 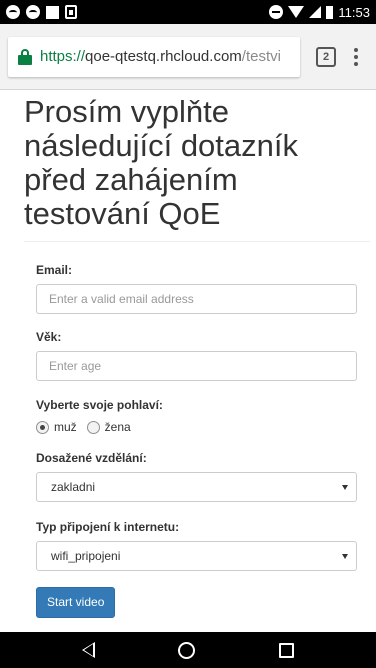 What do you see at coordinates (88, 650) in the screenshot?
I see `back-icon` at bounding box center [88, 650].